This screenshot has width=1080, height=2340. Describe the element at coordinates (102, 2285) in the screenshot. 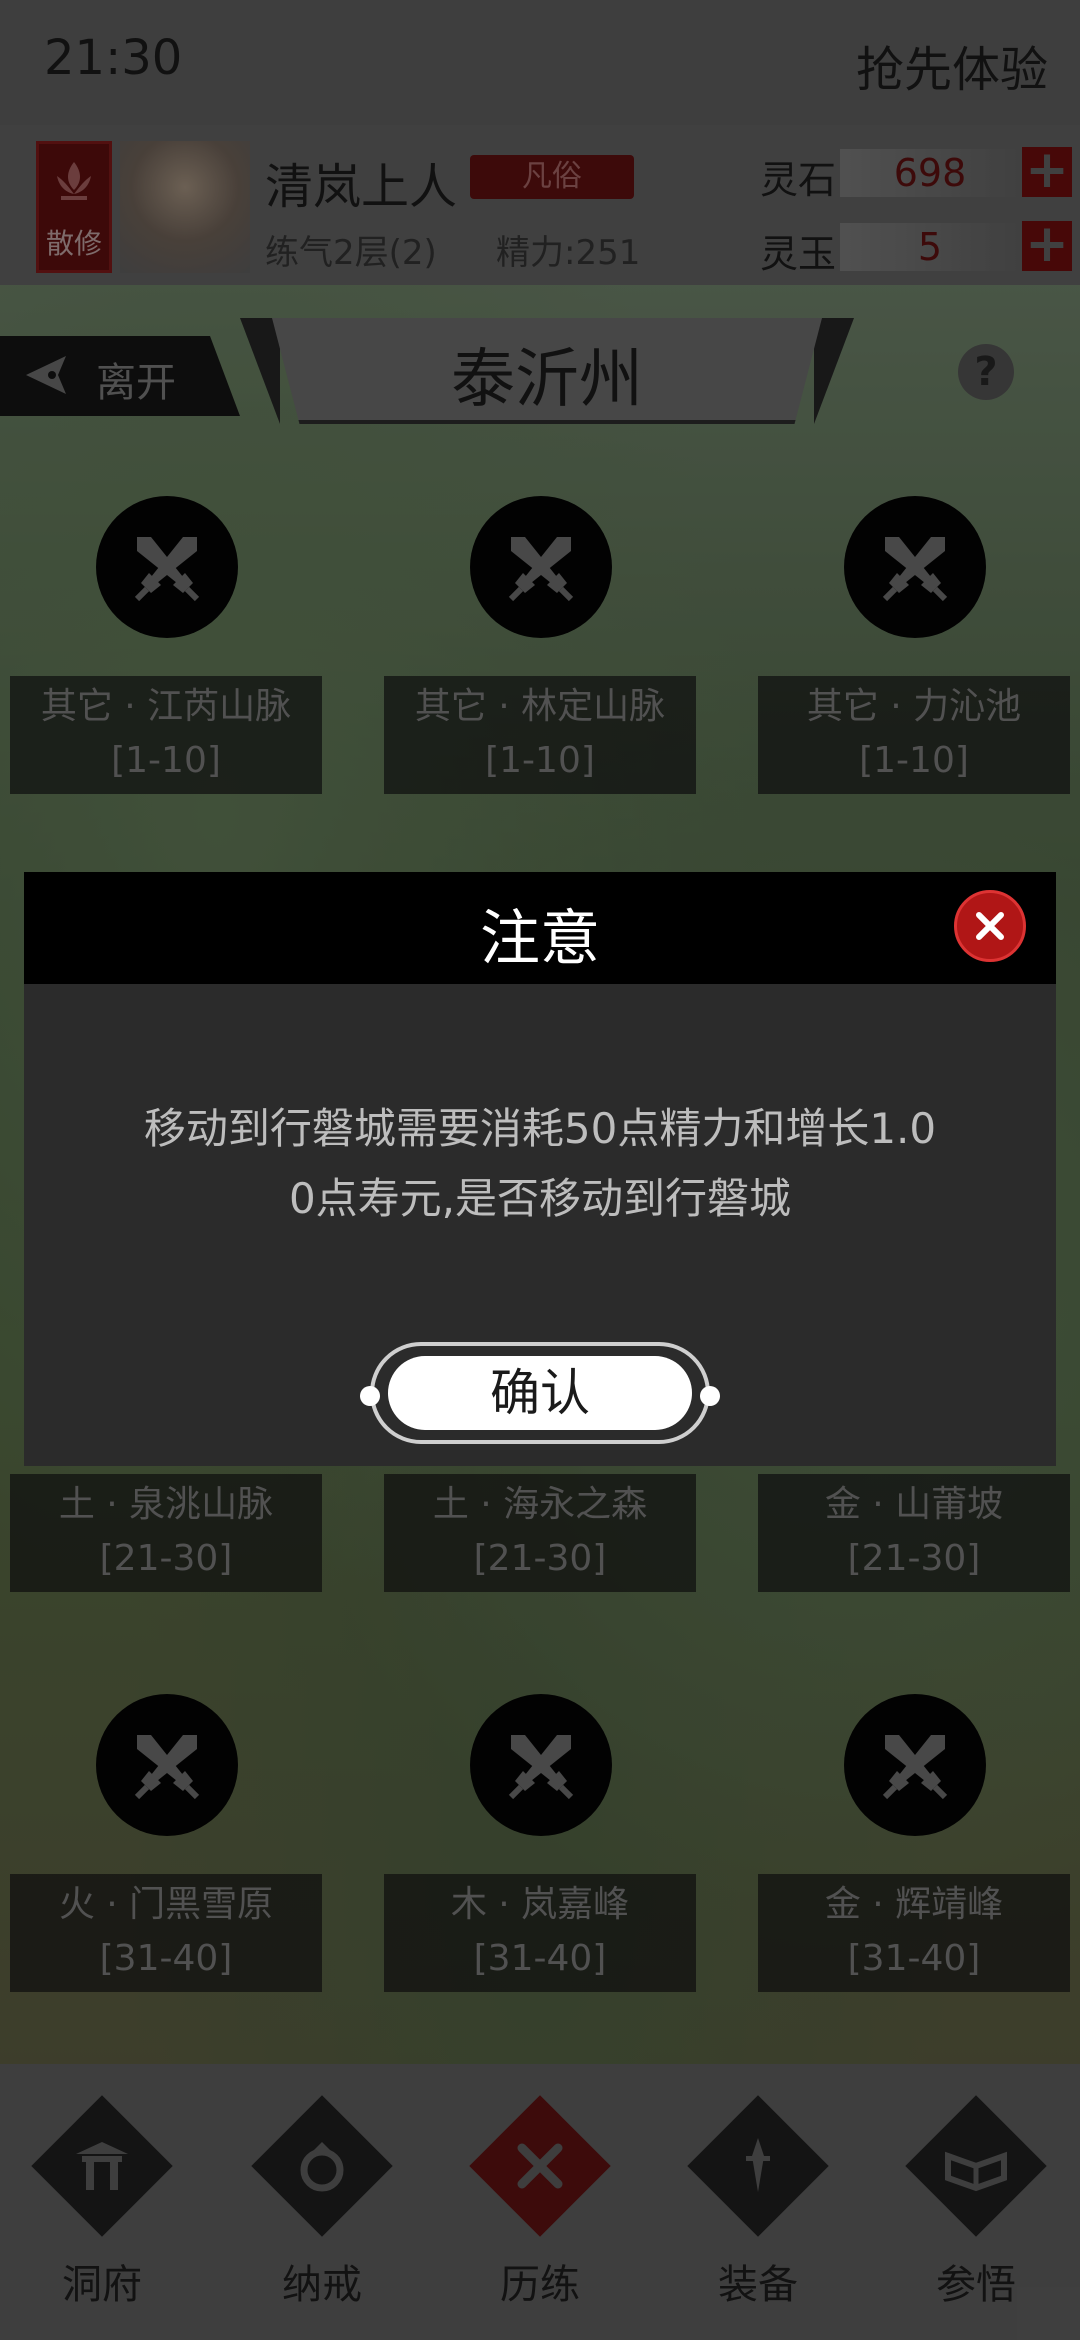

I see `nav-label: 洞府` at that location.